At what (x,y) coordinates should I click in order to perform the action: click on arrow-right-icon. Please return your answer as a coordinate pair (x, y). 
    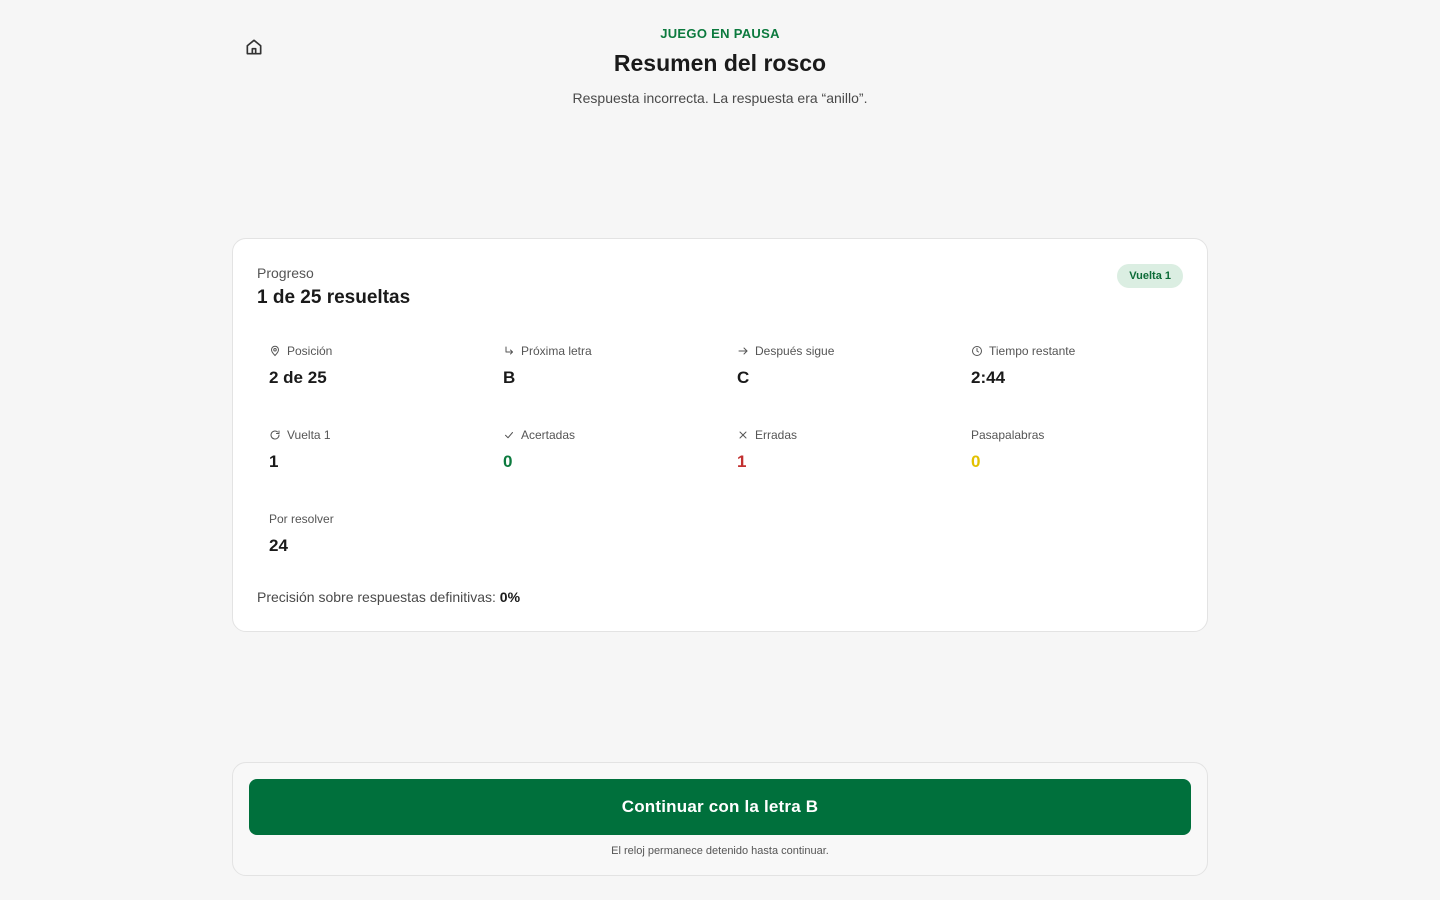
    Looking at the image, I should click on (743, 351).